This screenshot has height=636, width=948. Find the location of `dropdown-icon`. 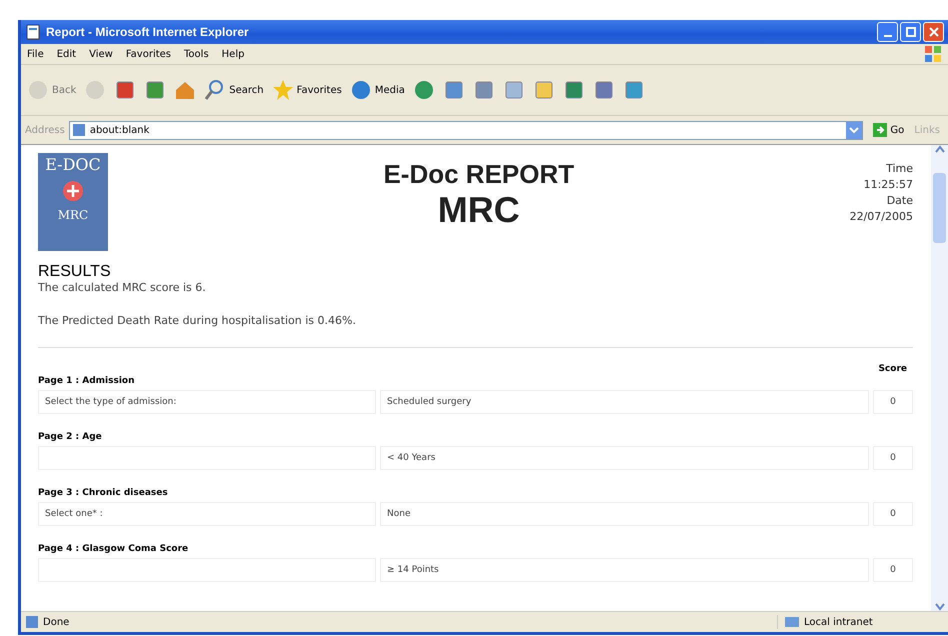

dropdown-icon is located at coordinates (854, 130).